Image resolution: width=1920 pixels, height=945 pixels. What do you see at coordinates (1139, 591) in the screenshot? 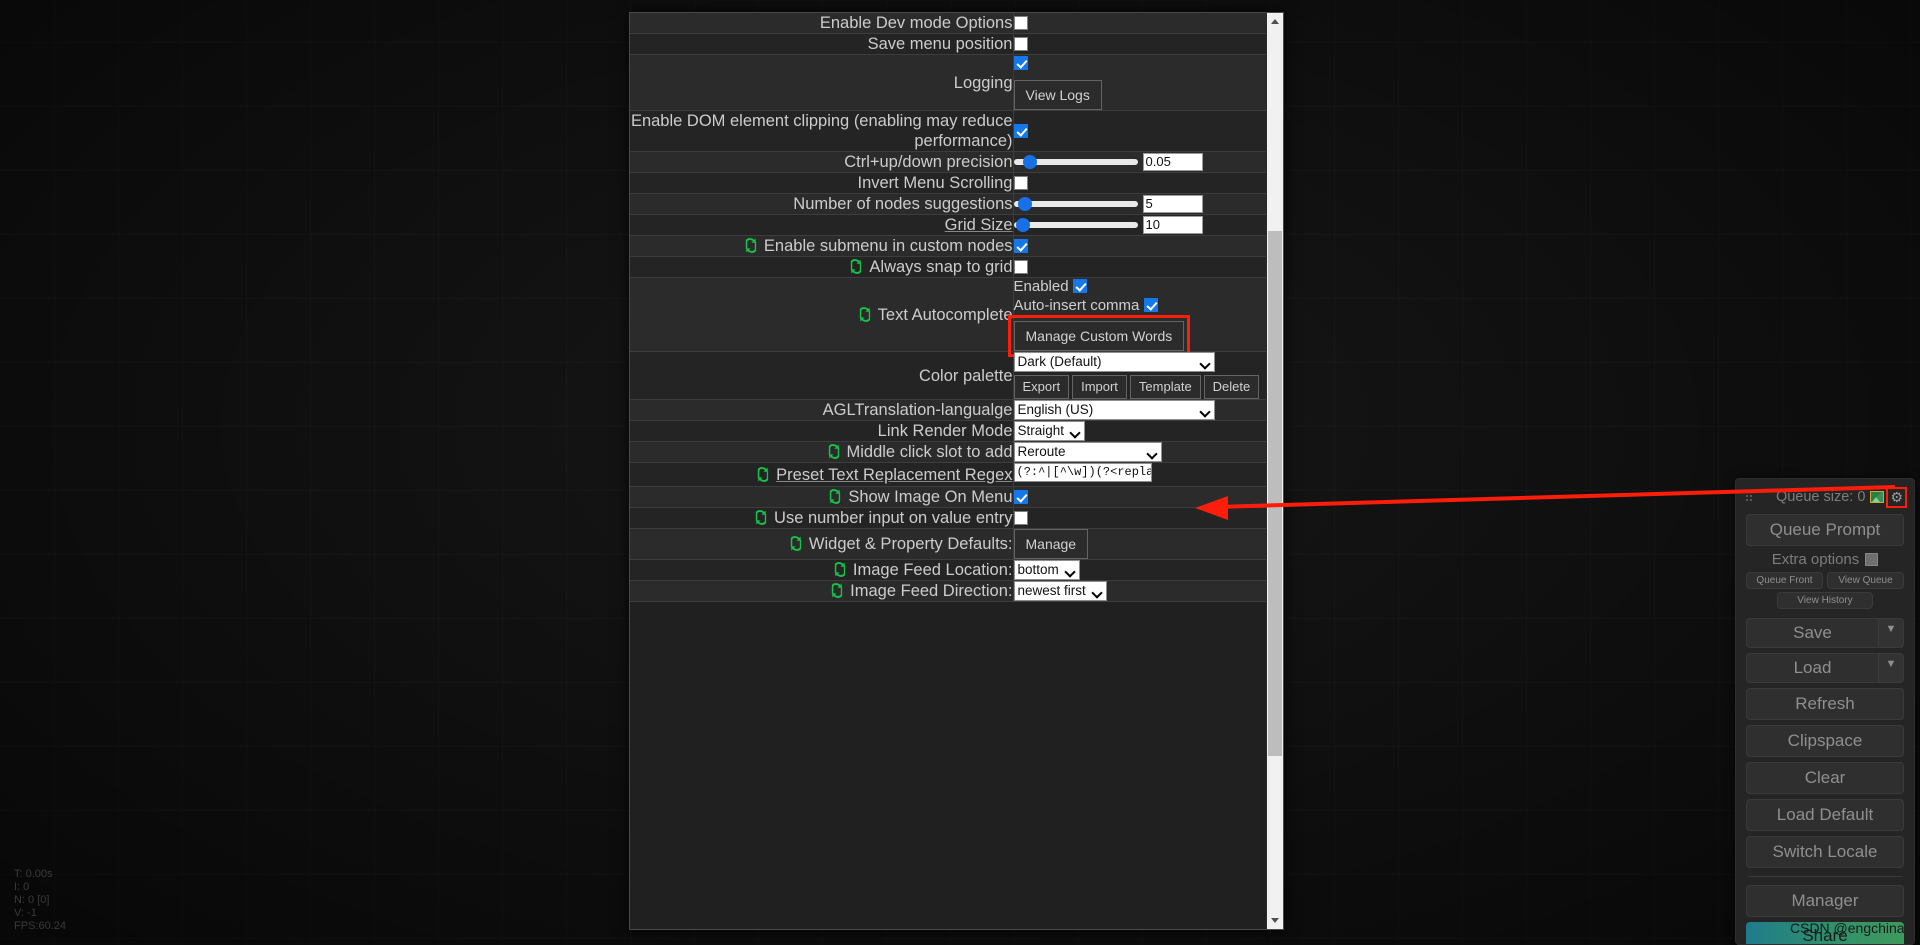
I see `settings-row-value: newest first` at bounding box center [1139, 591].